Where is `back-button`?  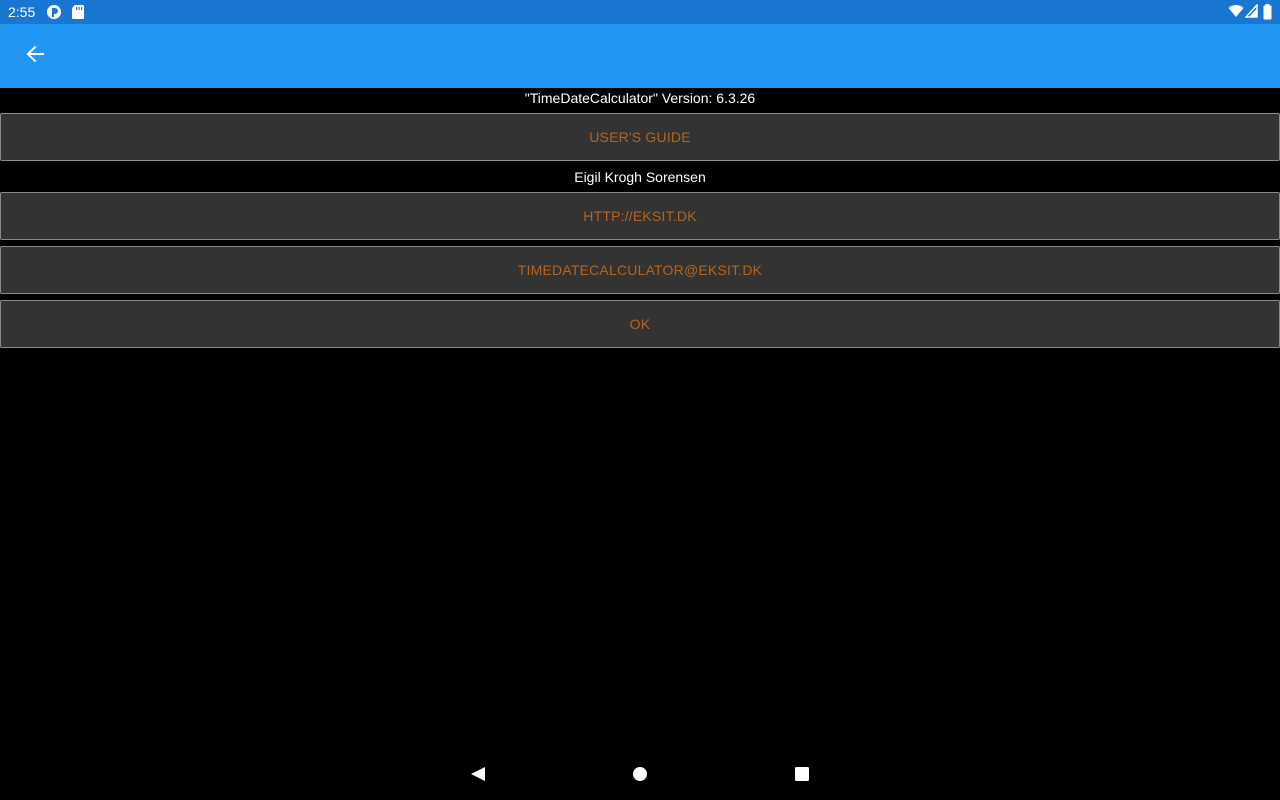 back-button is located at coordinates (35, 56).